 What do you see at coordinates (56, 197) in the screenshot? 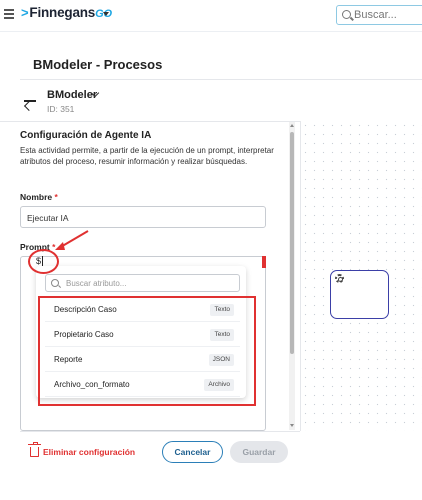
I see `required-asterisk: *` at bounding box center [56, 197].